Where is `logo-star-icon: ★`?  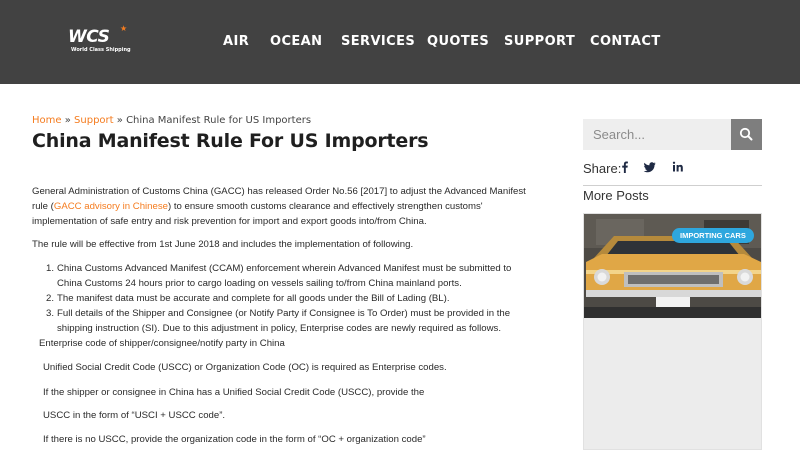 logo-star-icon: ★ is located at coordinates (124, 28).